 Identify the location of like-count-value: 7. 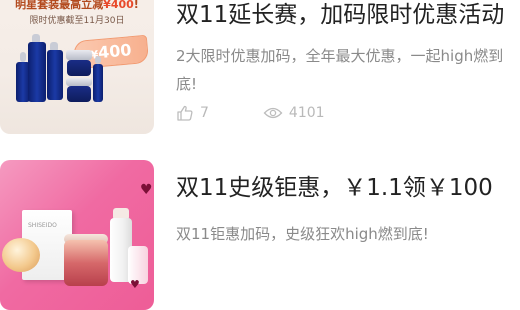
(204, 113).